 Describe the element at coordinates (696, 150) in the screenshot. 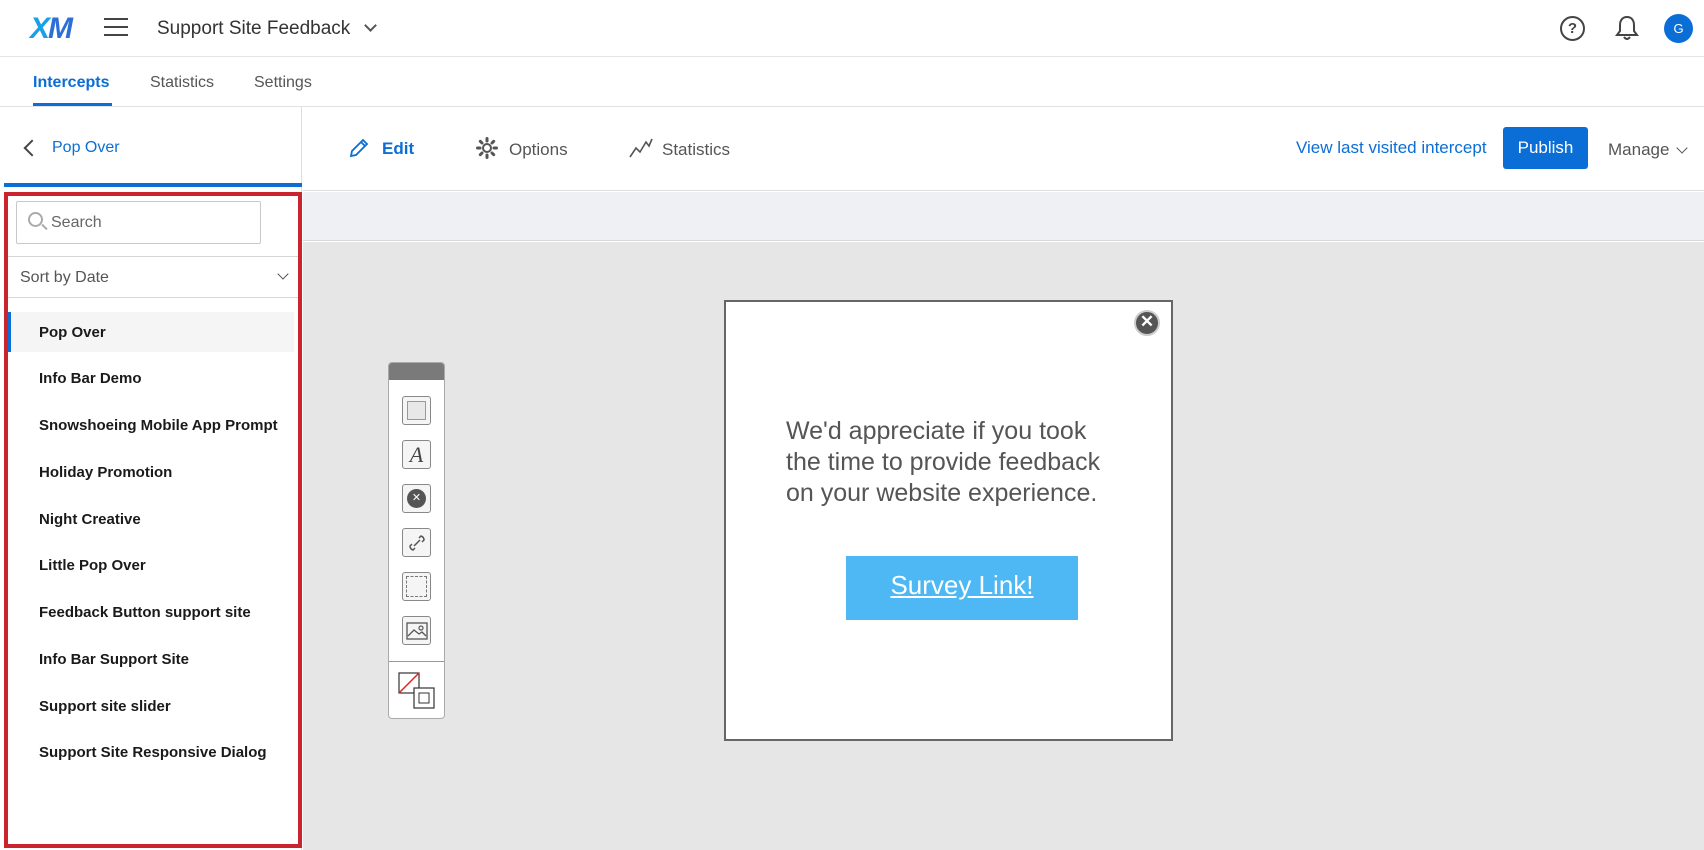

I see `tab-statistics-editor: Statistics` at that location.